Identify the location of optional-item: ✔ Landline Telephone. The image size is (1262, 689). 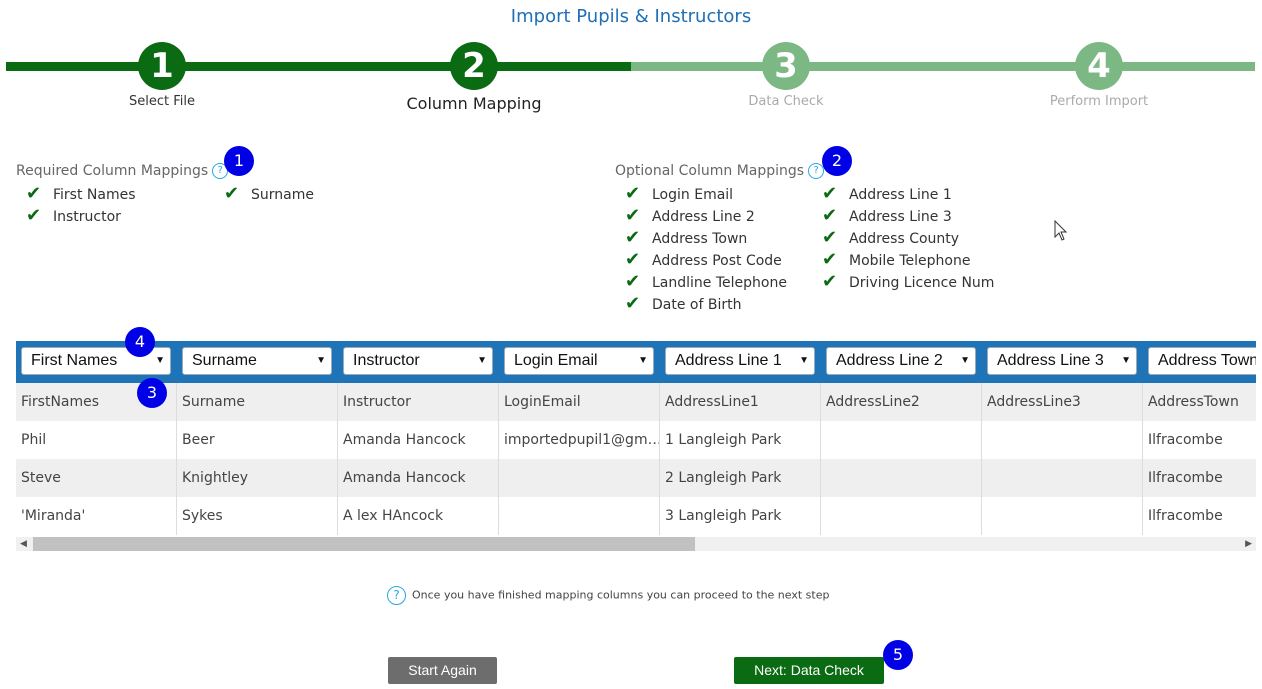
(706, 282).